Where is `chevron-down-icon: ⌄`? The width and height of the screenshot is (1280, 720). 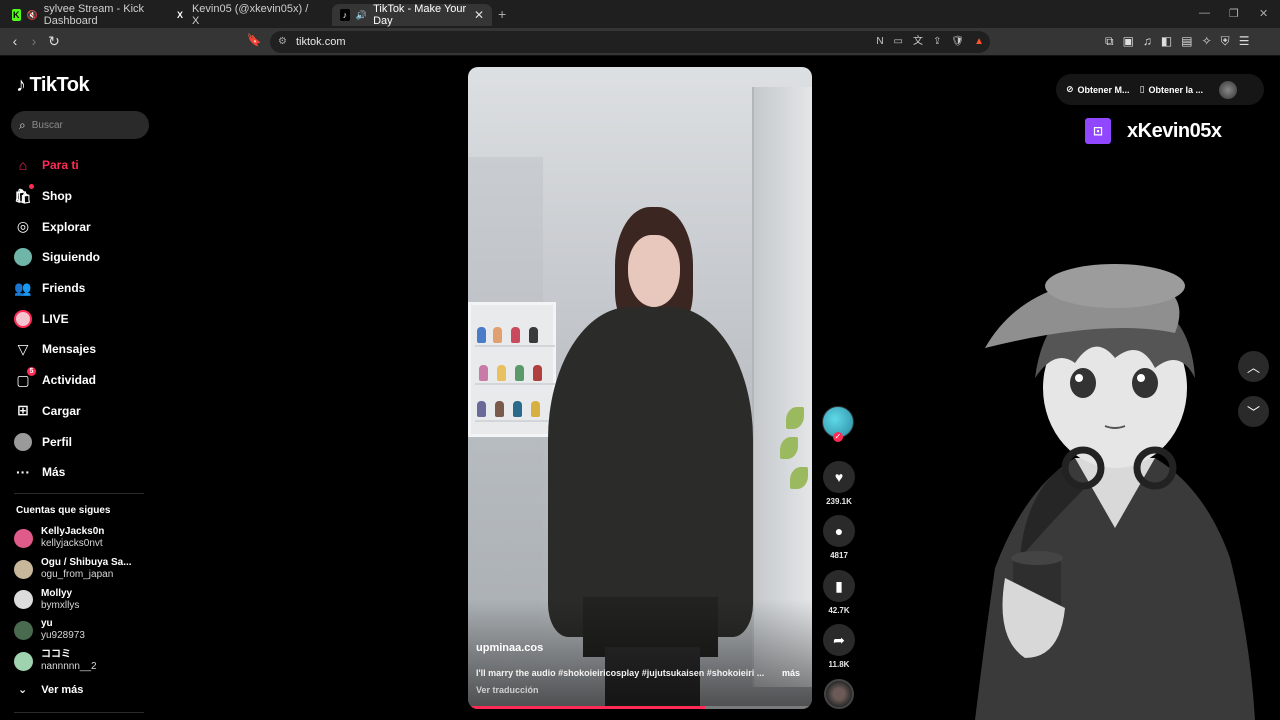 chevron-down-icon: ⌄ is located at coordinates (23, 690).